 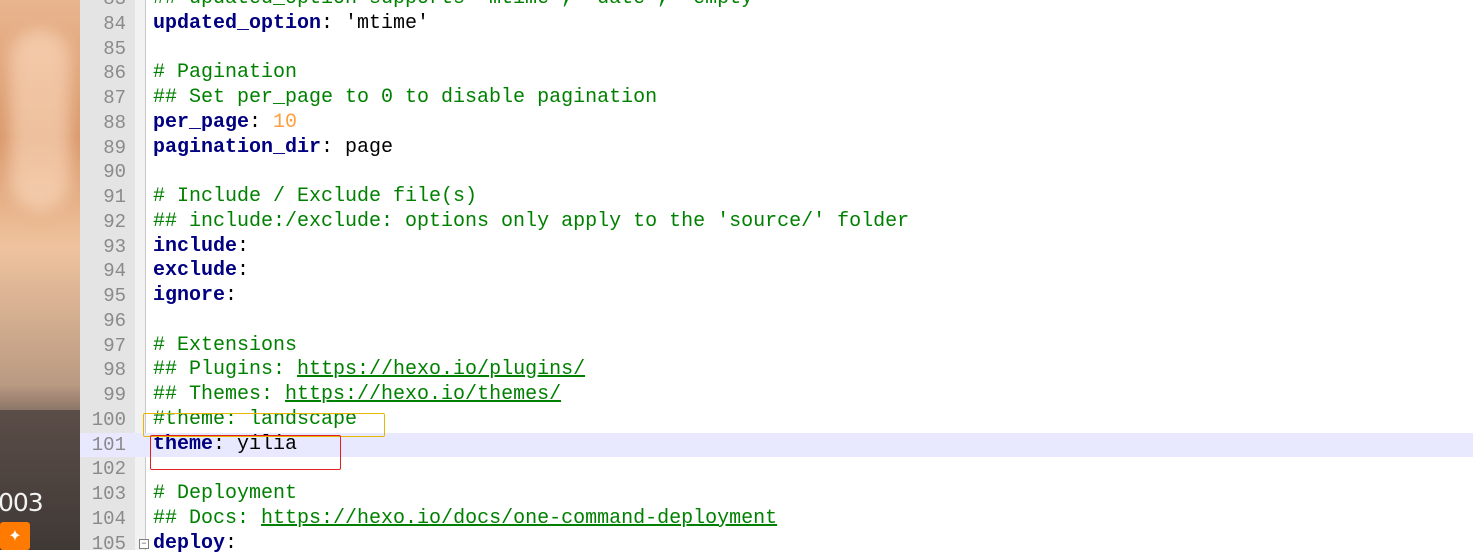 I want to click on code-line: 105 −deploy:, so click(x=776, y=544).